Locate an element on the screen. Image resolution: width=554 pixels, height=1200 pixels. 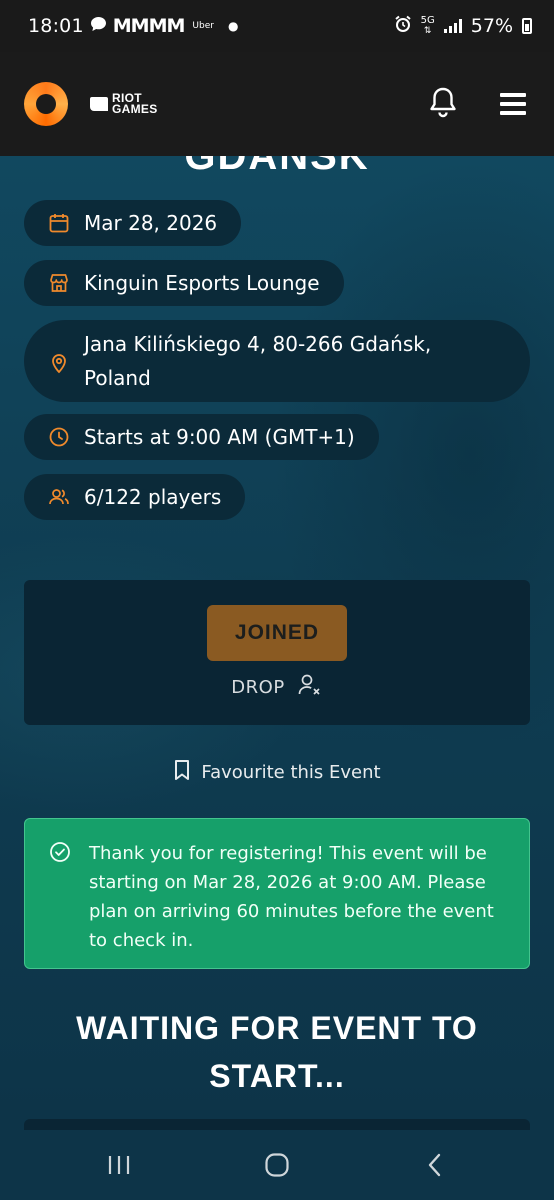
uber-notification-icon: Uber is located at coordinates (203, 26).